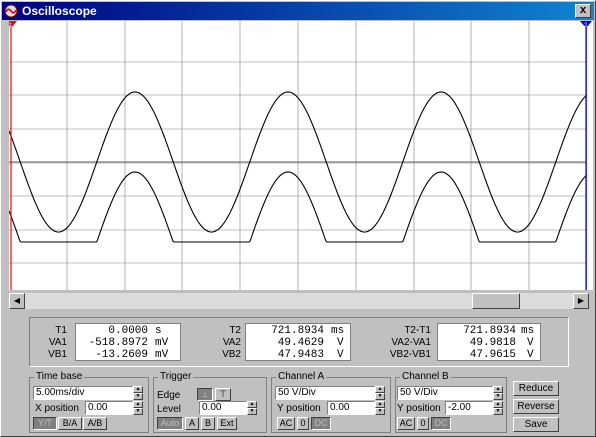 This screenshot has height=437, width=596. Describe the element at coordinates (351, 408) in the screenshot. I see `channel-a-ypos-field: 0.00` at that location.